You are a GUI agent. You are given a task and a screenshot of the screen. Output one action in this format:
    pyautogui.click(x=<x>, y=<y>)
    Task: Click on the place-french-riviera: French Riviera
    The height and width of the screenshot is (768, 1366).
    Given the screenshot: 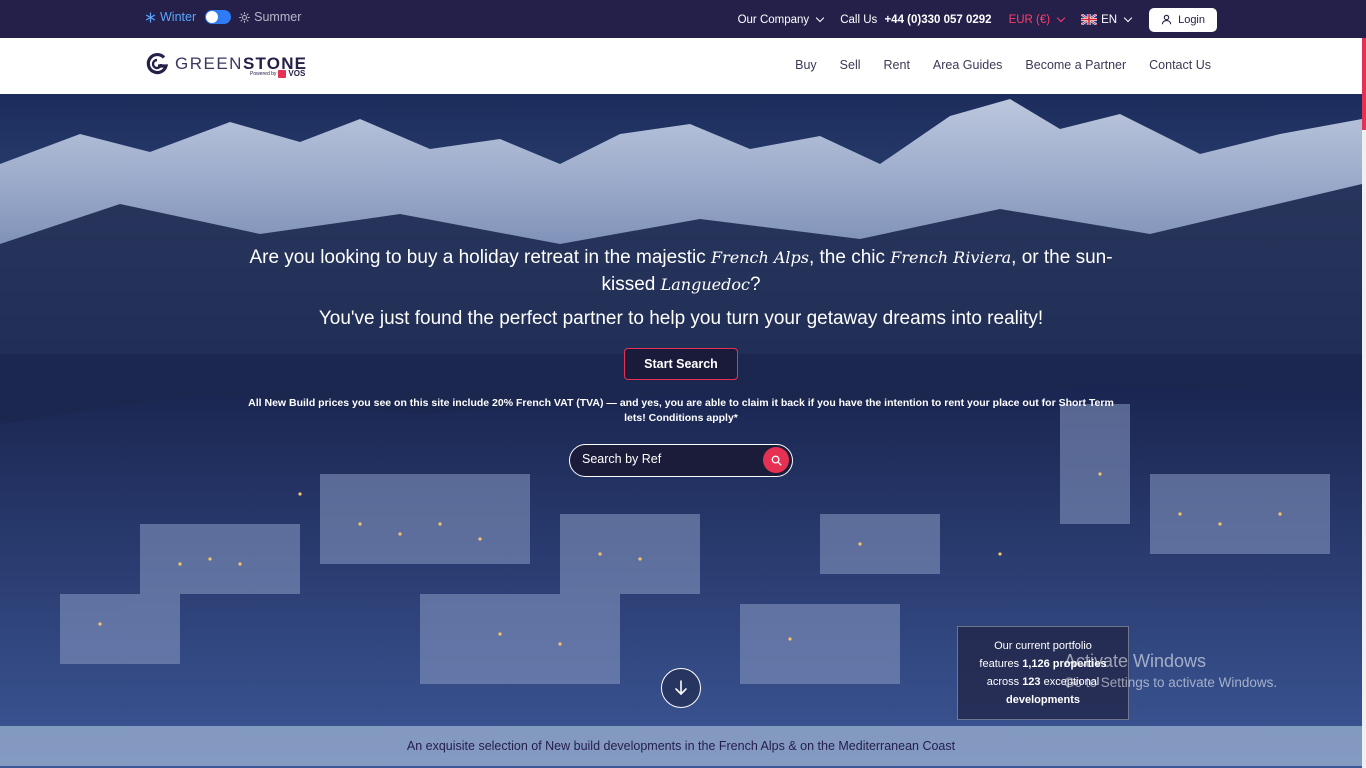 What is the action you would take?
    pyautogui.click(x=951, y=257)
    